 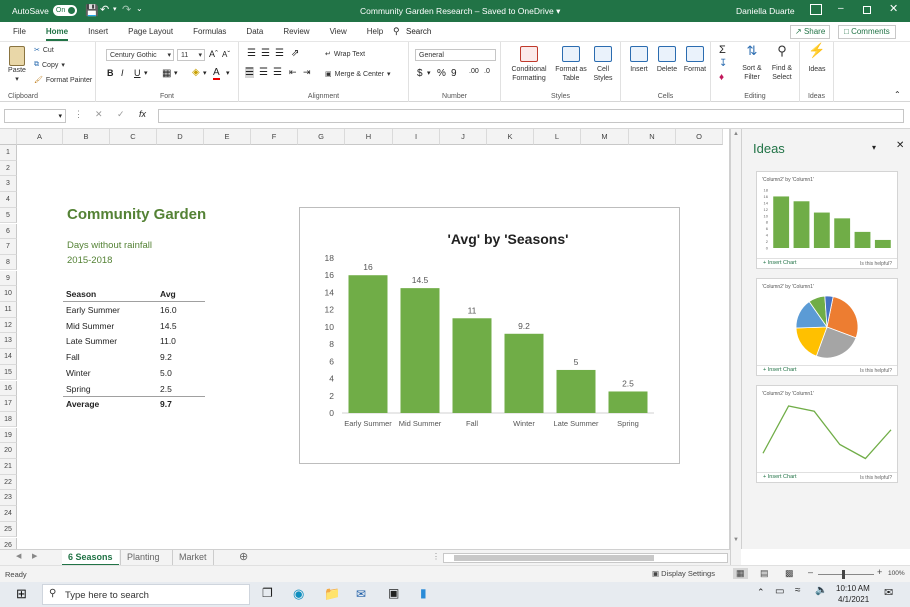 I want to click on wrap-text-button: ↵ Wrap Text, so click(x=345, y=54).